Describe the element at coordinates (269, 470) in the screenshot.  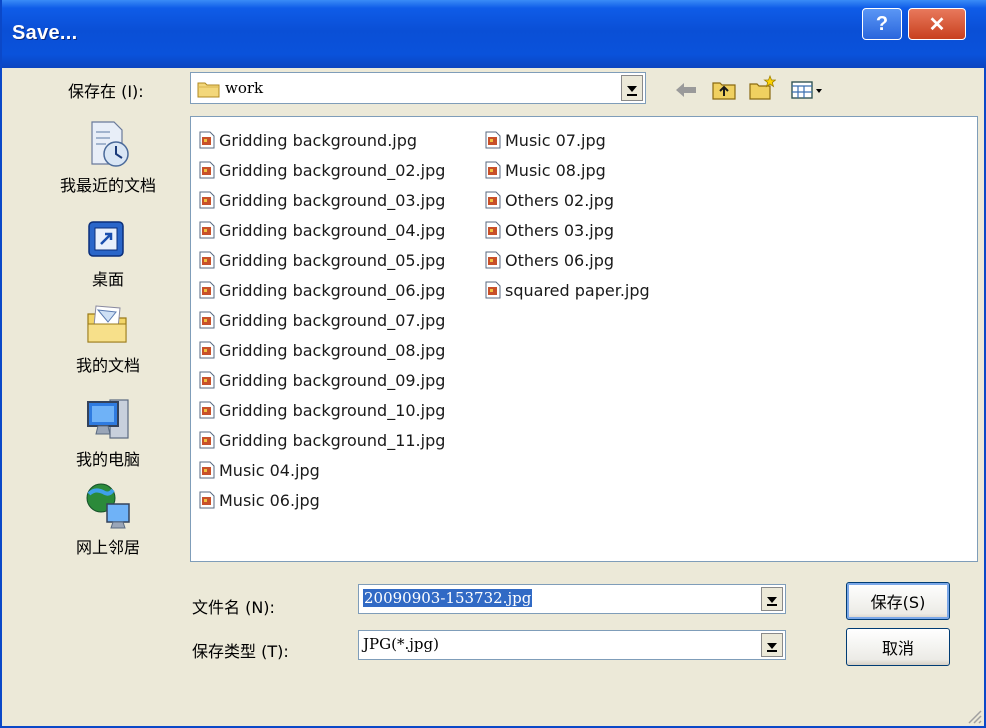
I see `file-name: Music 04.jpg` at that location.